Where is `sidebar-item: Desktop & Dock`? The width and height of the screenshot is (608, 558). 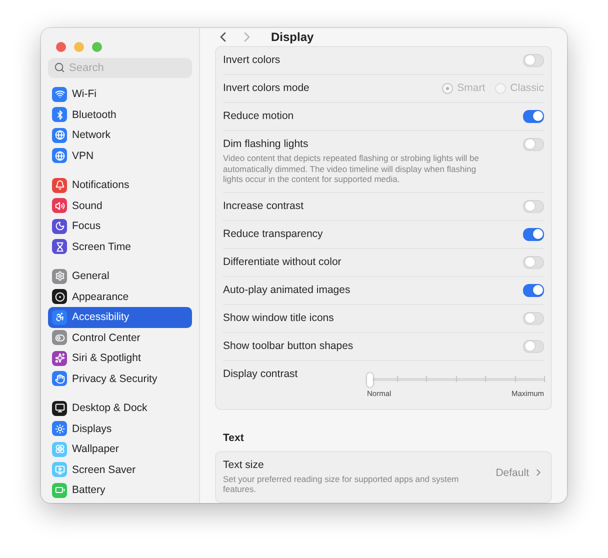
sidebar-item: Desktop & Dock is located at coordinates (120, 408).